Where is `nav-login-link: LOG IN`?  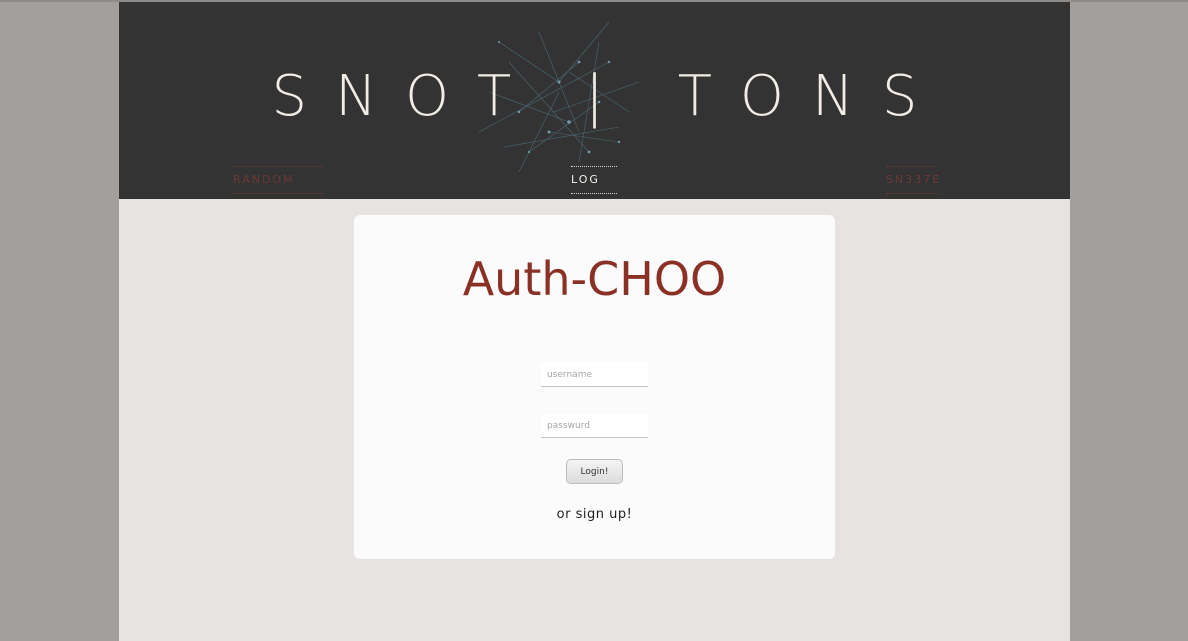
nav-login-link: LOG IN is located at coordinates (594, 180).